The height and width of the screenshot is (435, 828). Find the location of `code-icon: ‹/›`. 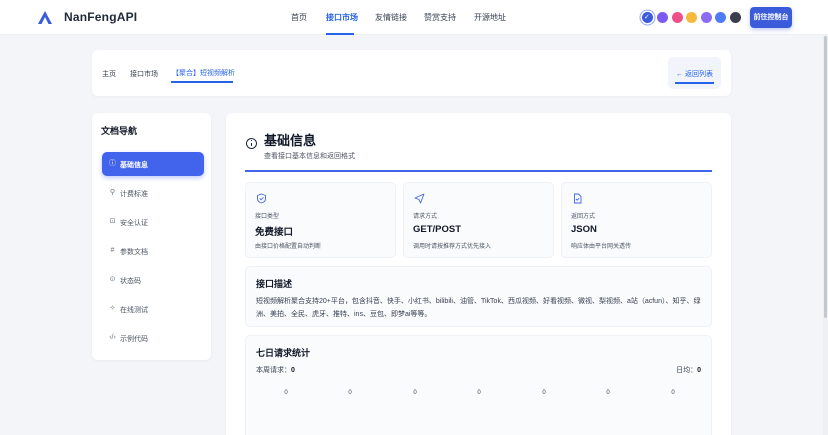

code-icon: ‹/› is located at coordinates (112, 337).